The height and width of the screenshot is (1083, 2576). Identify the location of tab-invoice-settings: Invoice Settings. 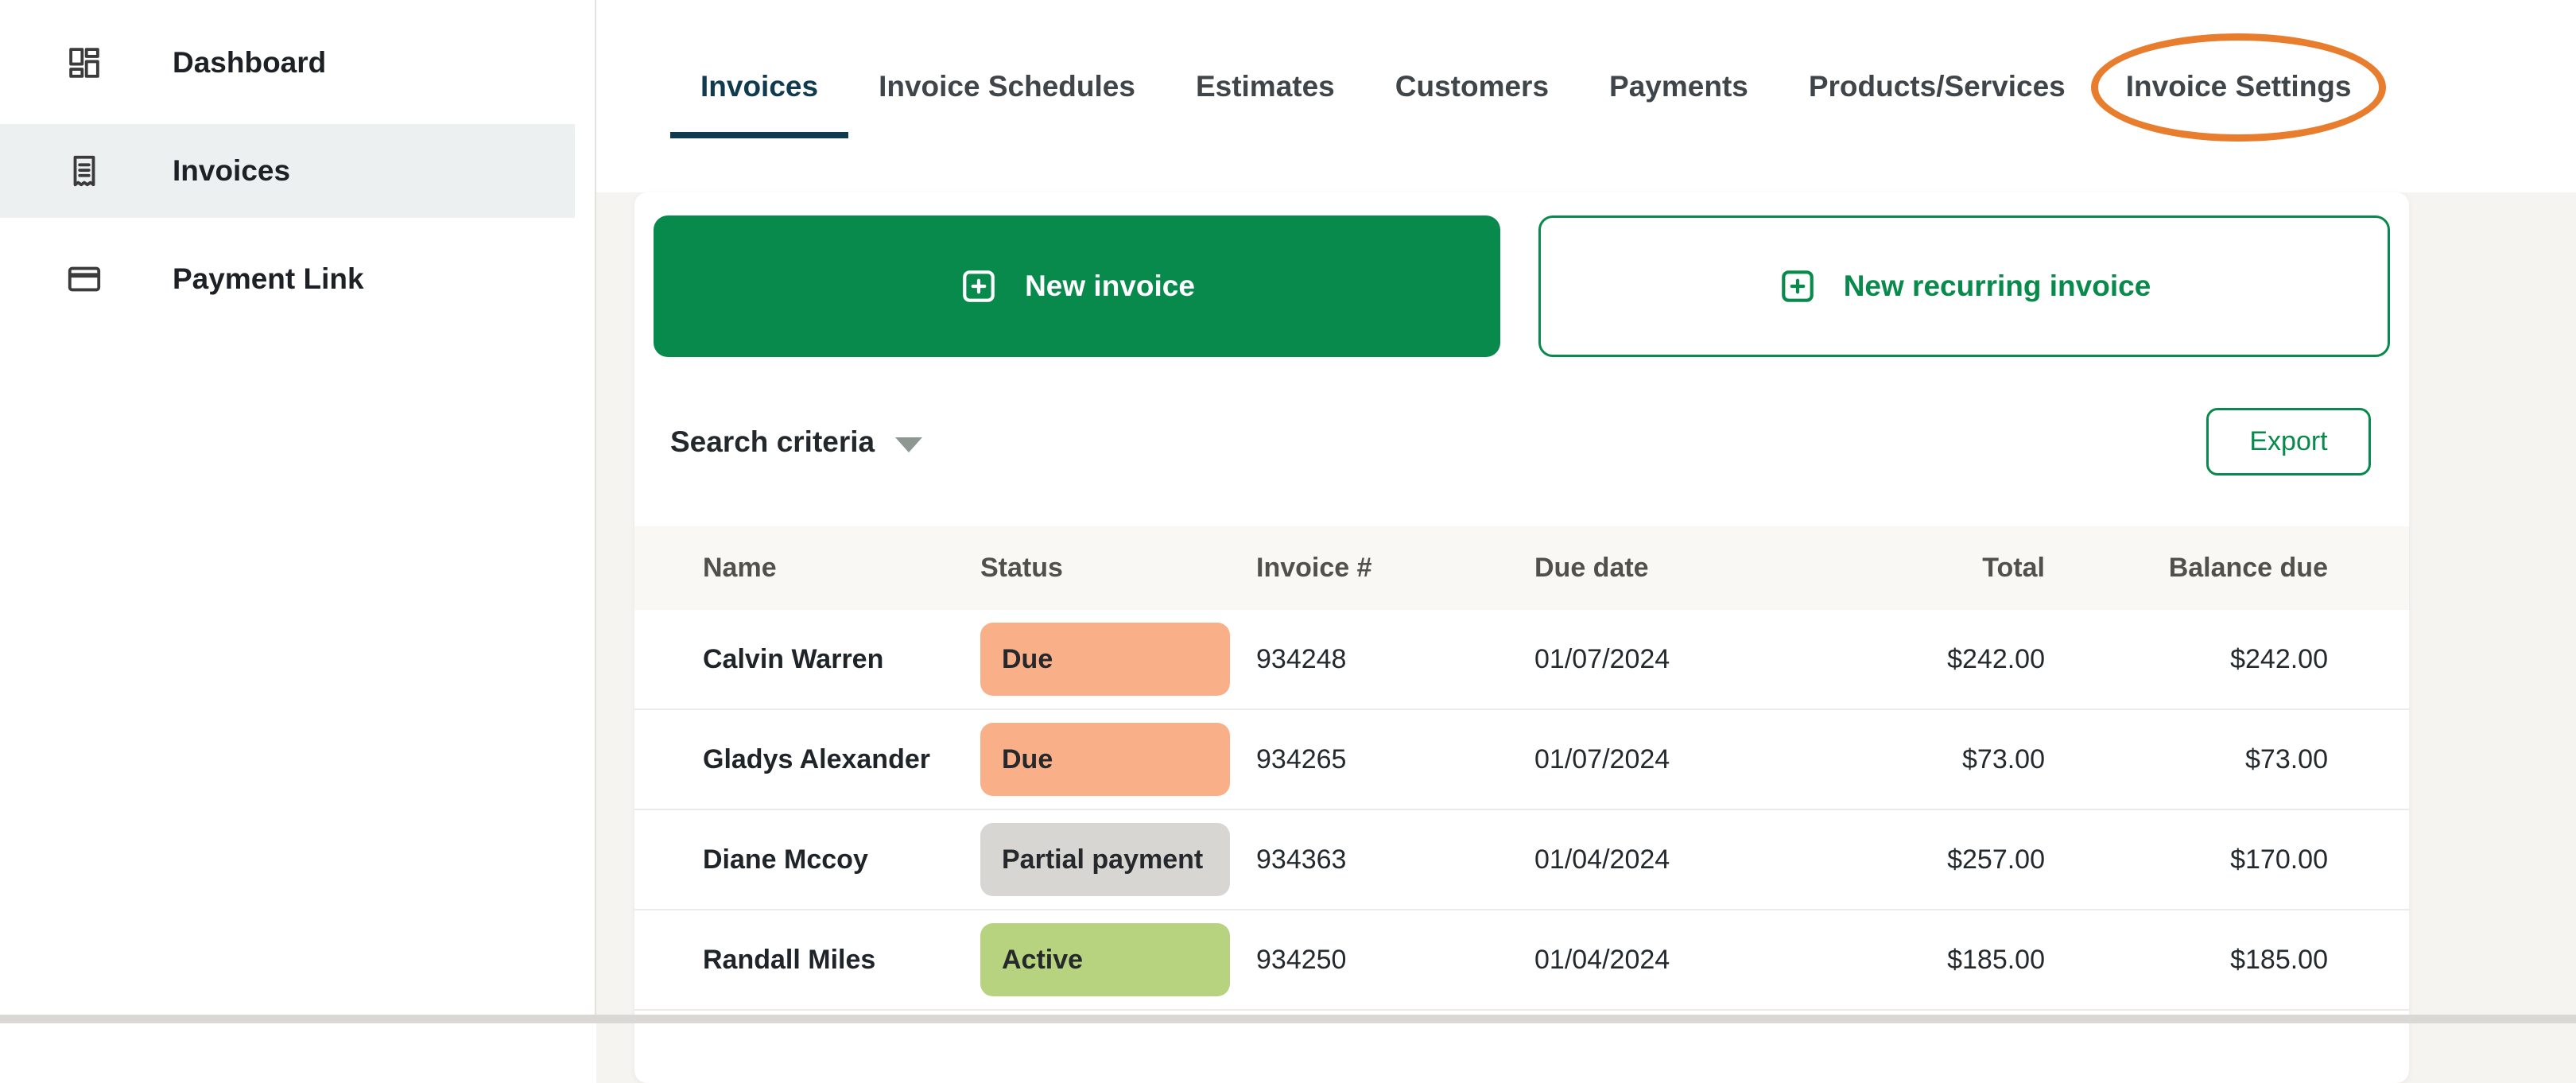
(2239, 104).